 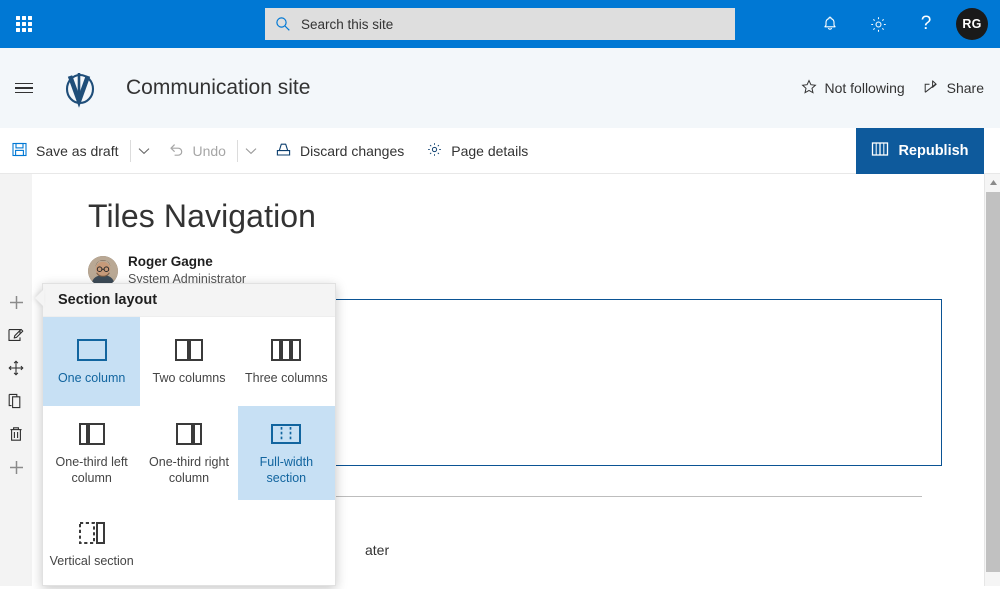 I want to click on undo-options-chevron-down-icon, so click(x=251, y=151).